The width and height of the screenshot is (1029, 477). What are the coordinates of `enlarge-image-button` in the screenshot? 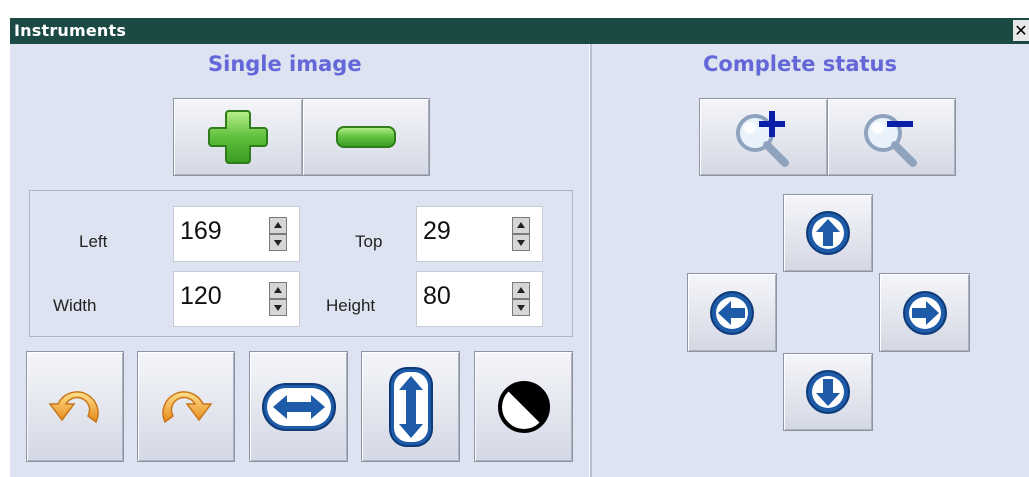 It's located at (238, 137).